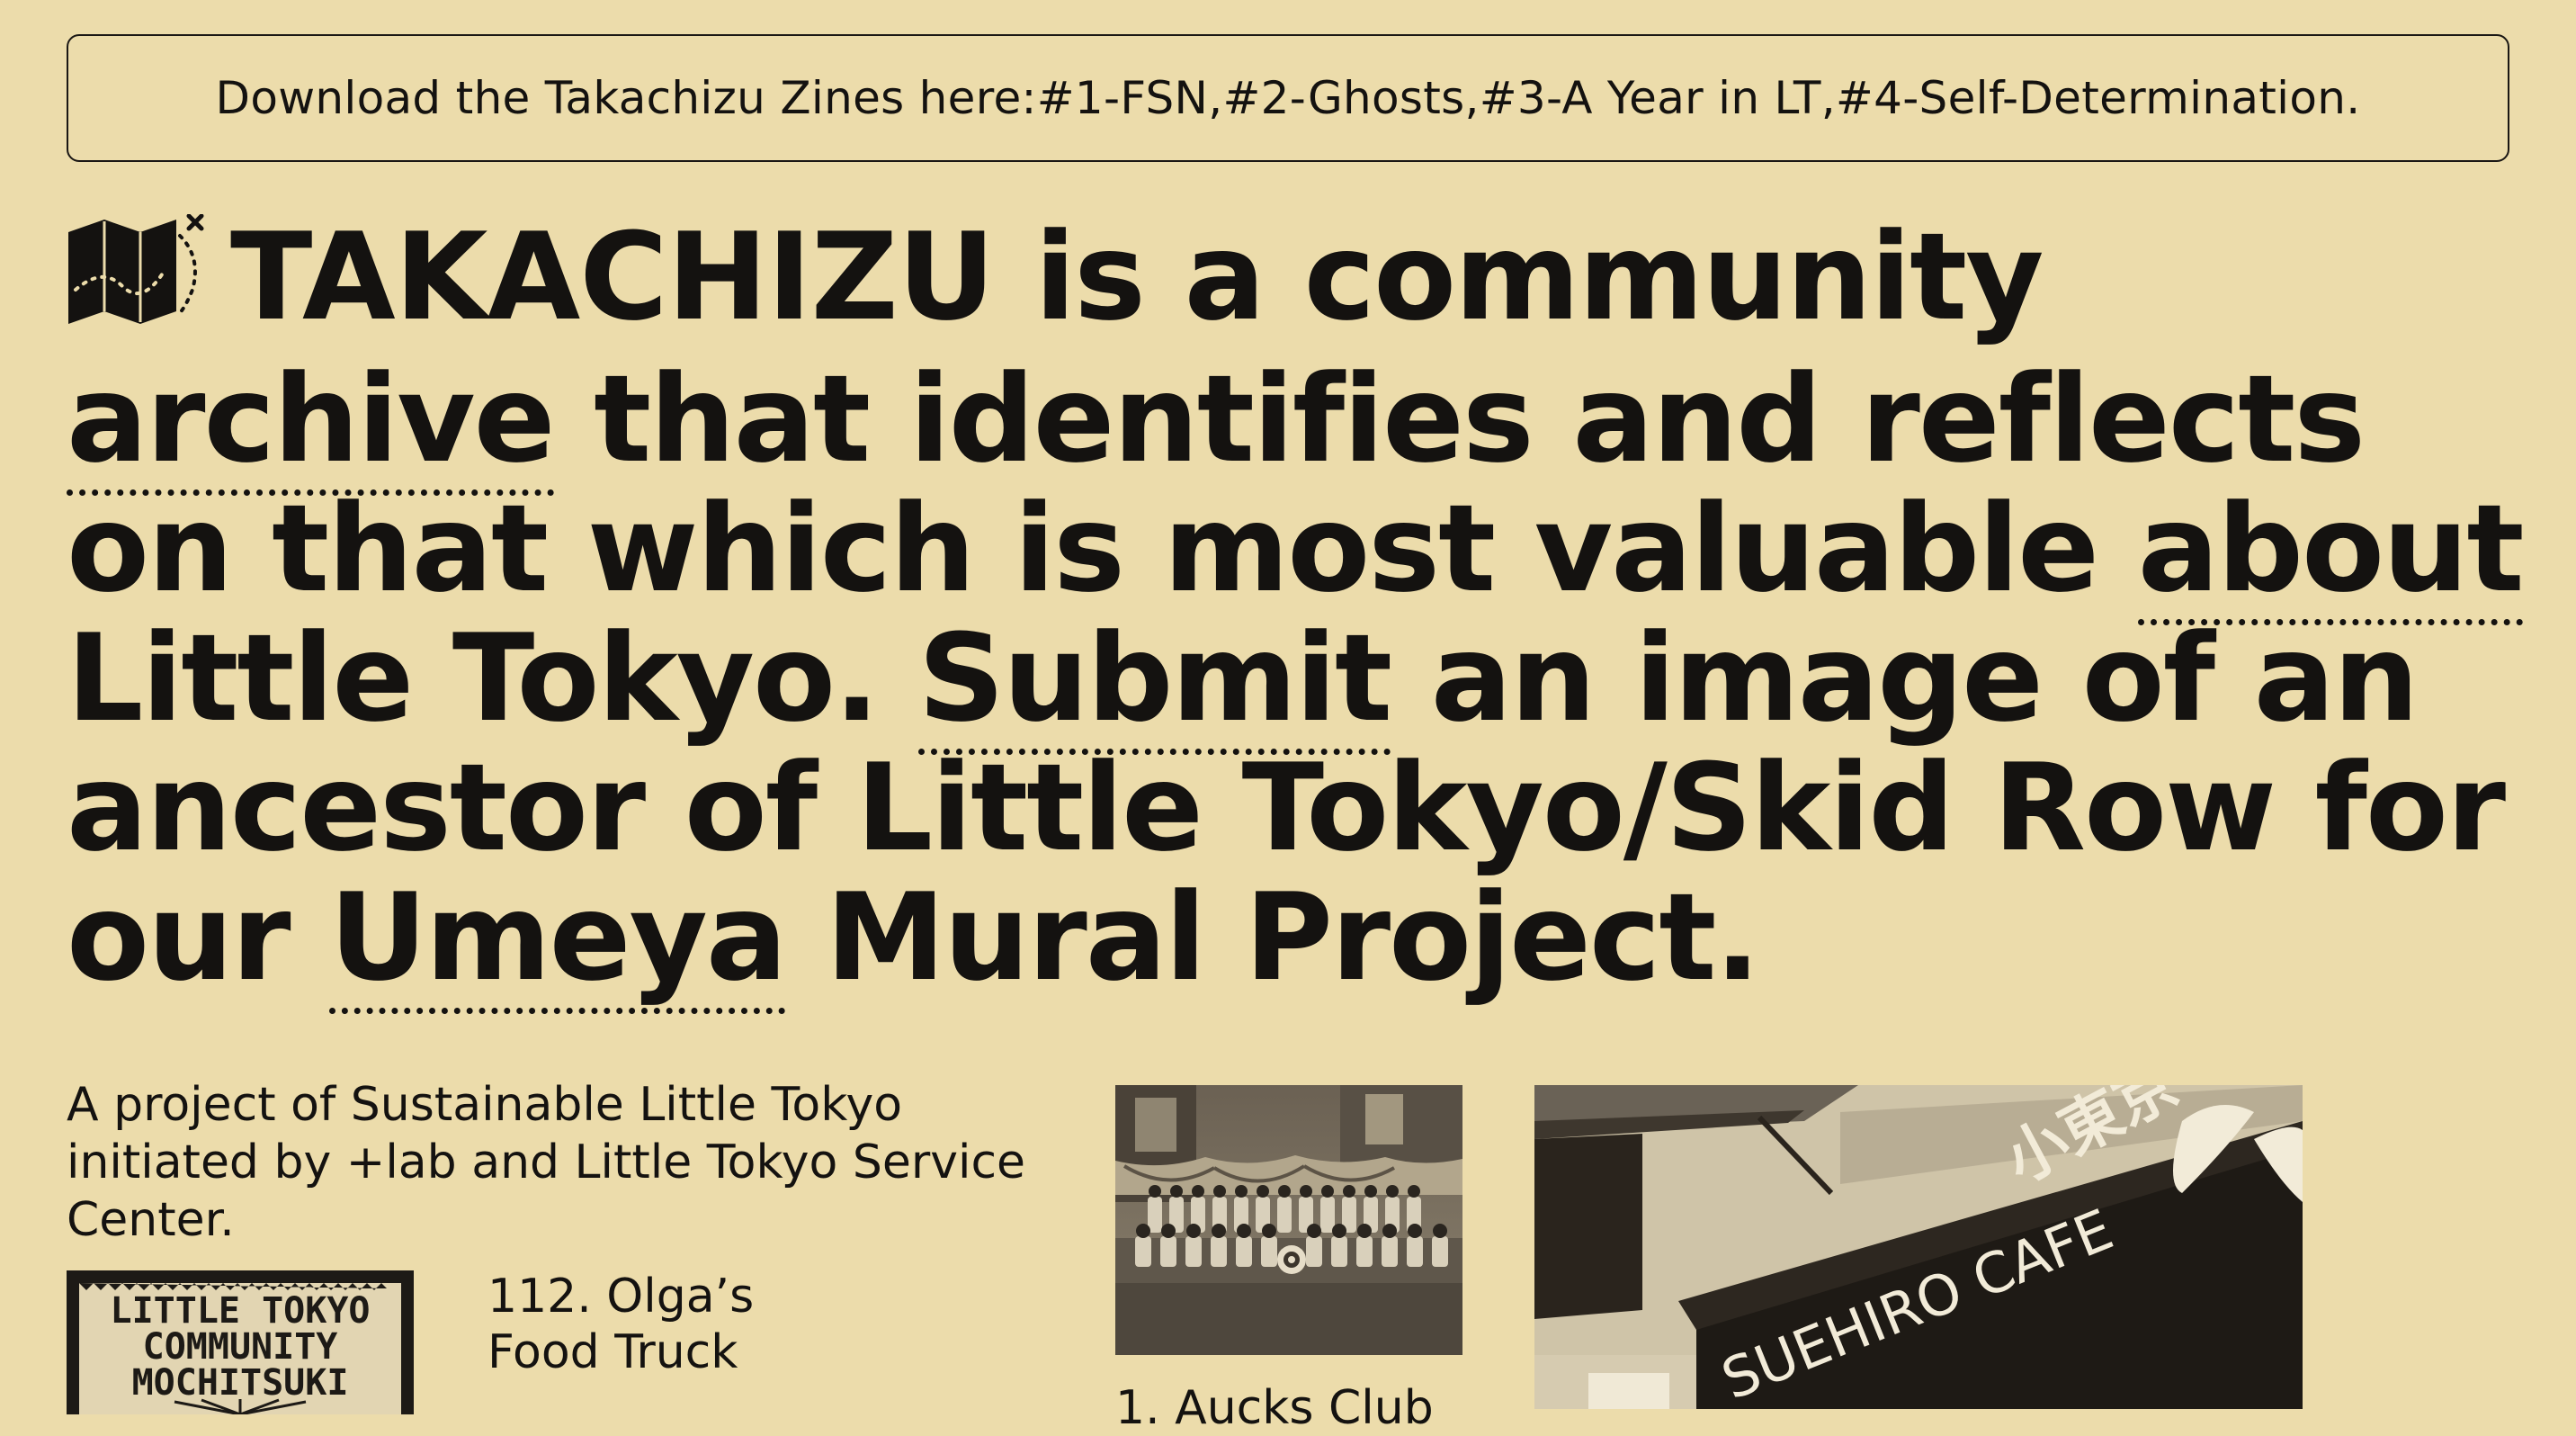 The height and width of the screenshot is (1436, 2576). What do you see at coordinates (2353, 98) in the screenshot?
I see `banner-suffix: .` at bounding box center [2353, 98].